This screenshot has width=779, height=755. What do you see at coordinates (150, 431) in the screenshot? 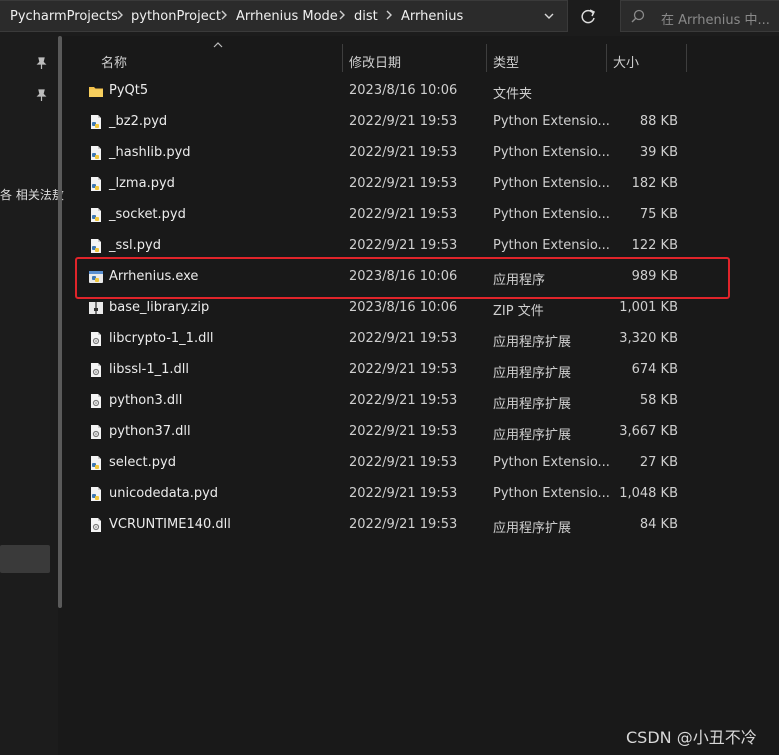
I see `file-name: python37.dll` at bounding box center [150, 431].